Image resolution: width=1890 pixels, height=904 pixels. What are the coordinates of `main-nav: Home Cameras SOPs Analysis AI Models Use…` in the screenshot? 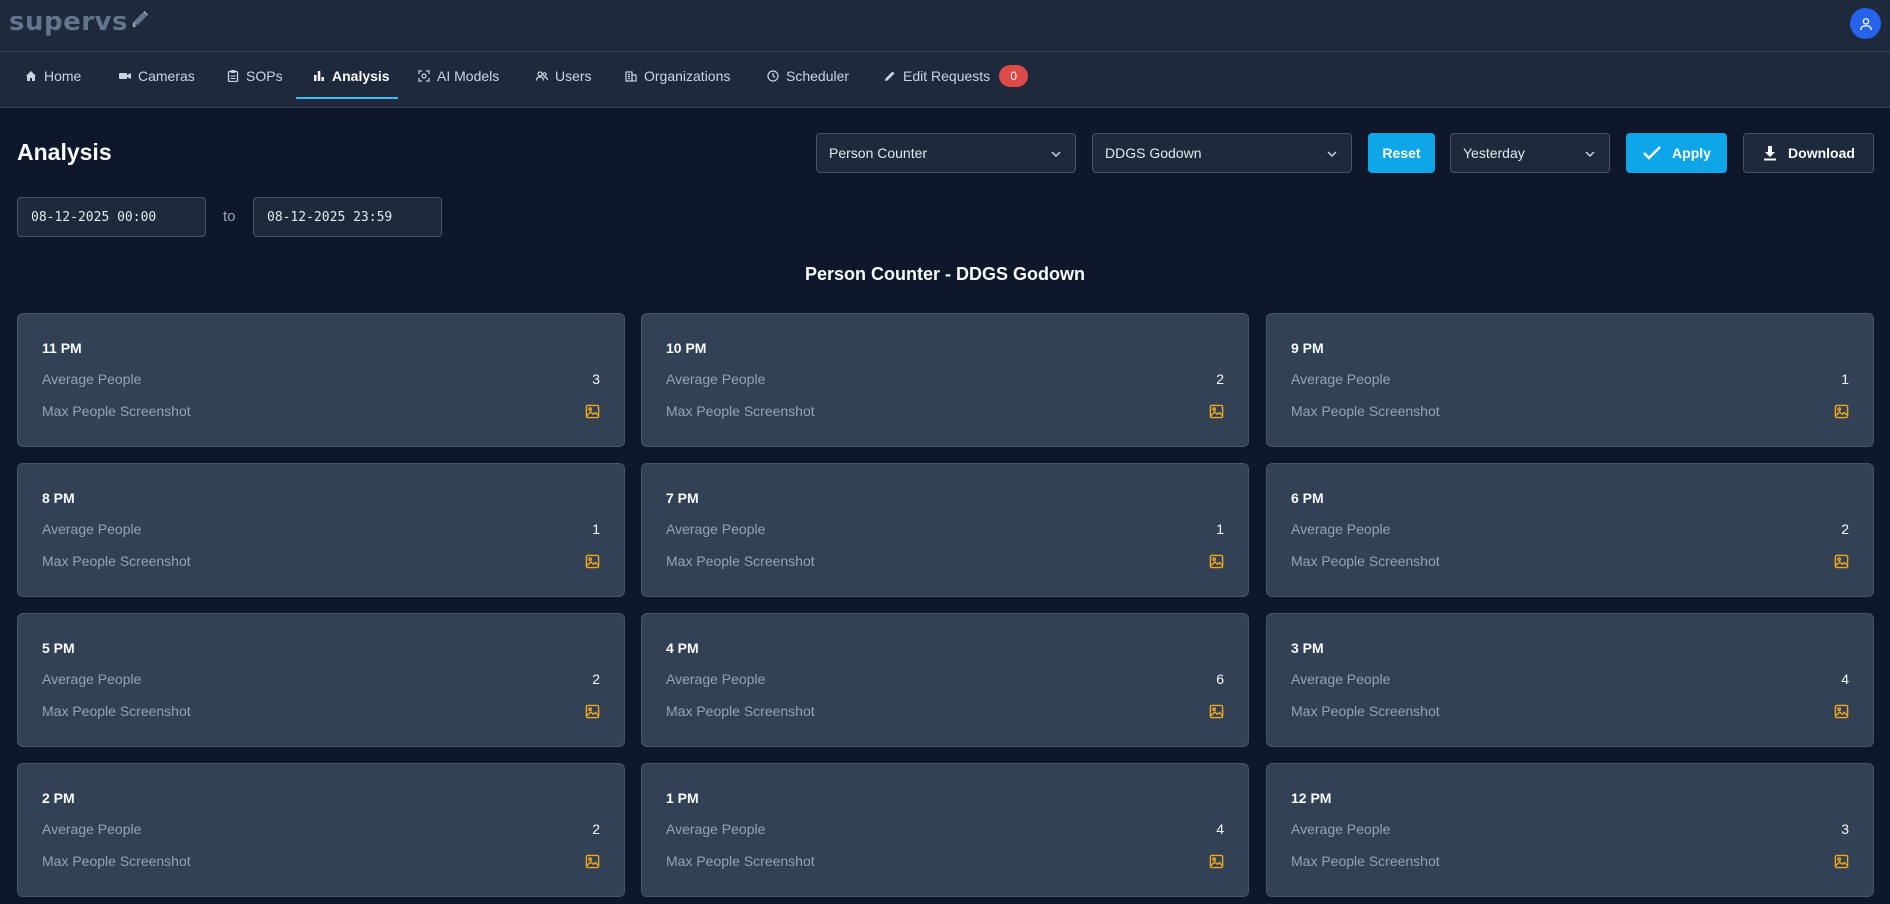 It's located at (945, 80).